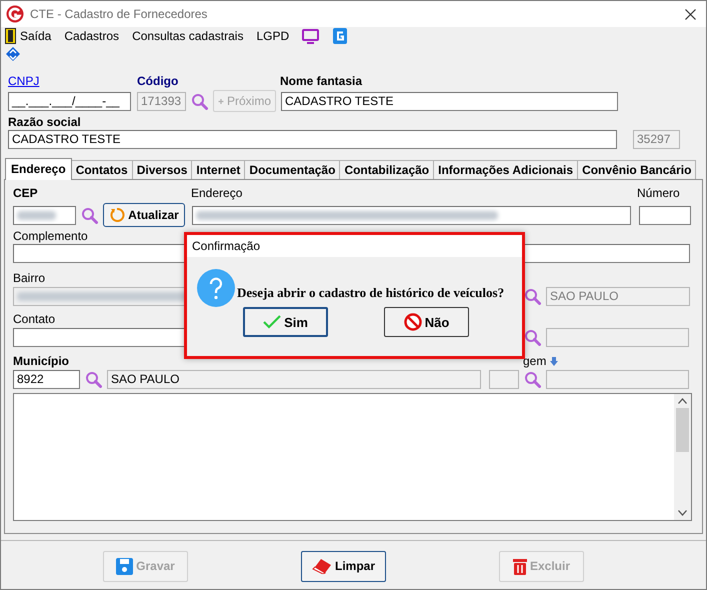 This screenshot has height=590, width=707. Describe the element at coordinates (158, 81) in the screenshot. I see `field-label: Código` at that location.